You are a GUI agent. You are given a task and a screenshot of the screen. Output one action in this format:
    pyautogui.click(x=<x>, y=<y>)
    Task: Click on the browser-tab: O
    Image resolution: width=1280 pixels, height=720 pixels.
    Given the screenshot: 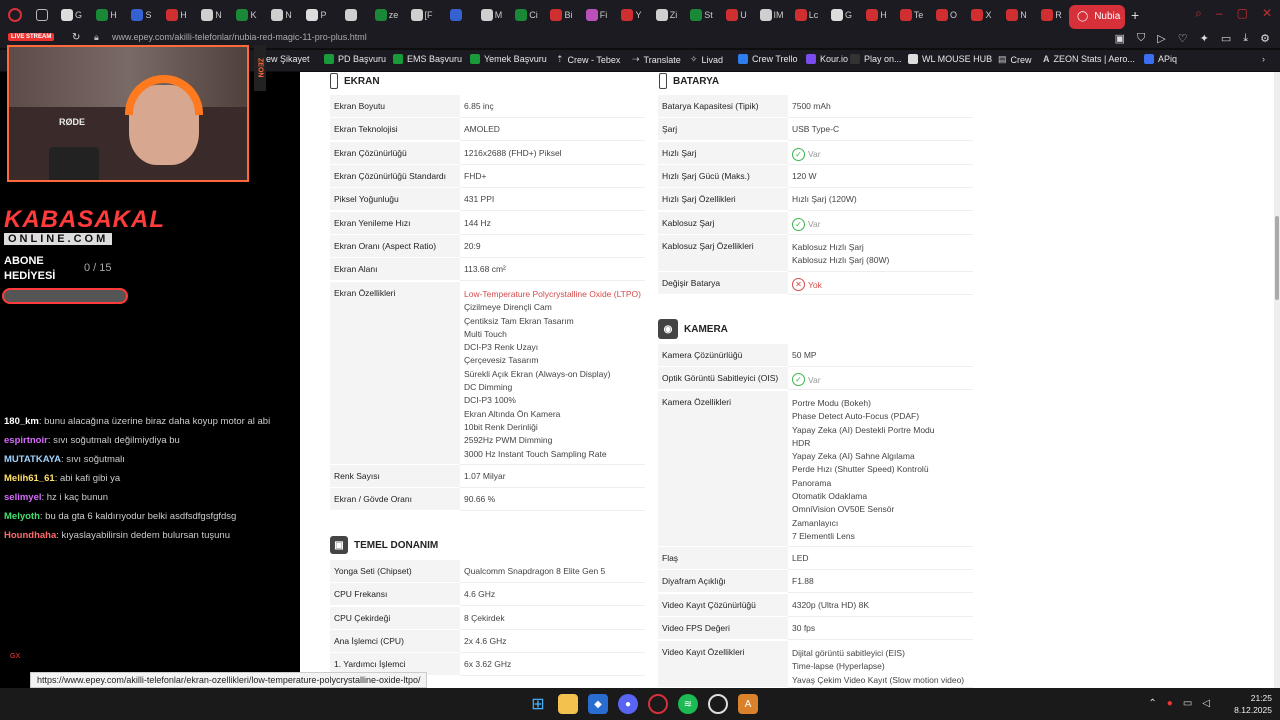 What is the action you would take?
    pyautogui.click(x=946, y=15)
    